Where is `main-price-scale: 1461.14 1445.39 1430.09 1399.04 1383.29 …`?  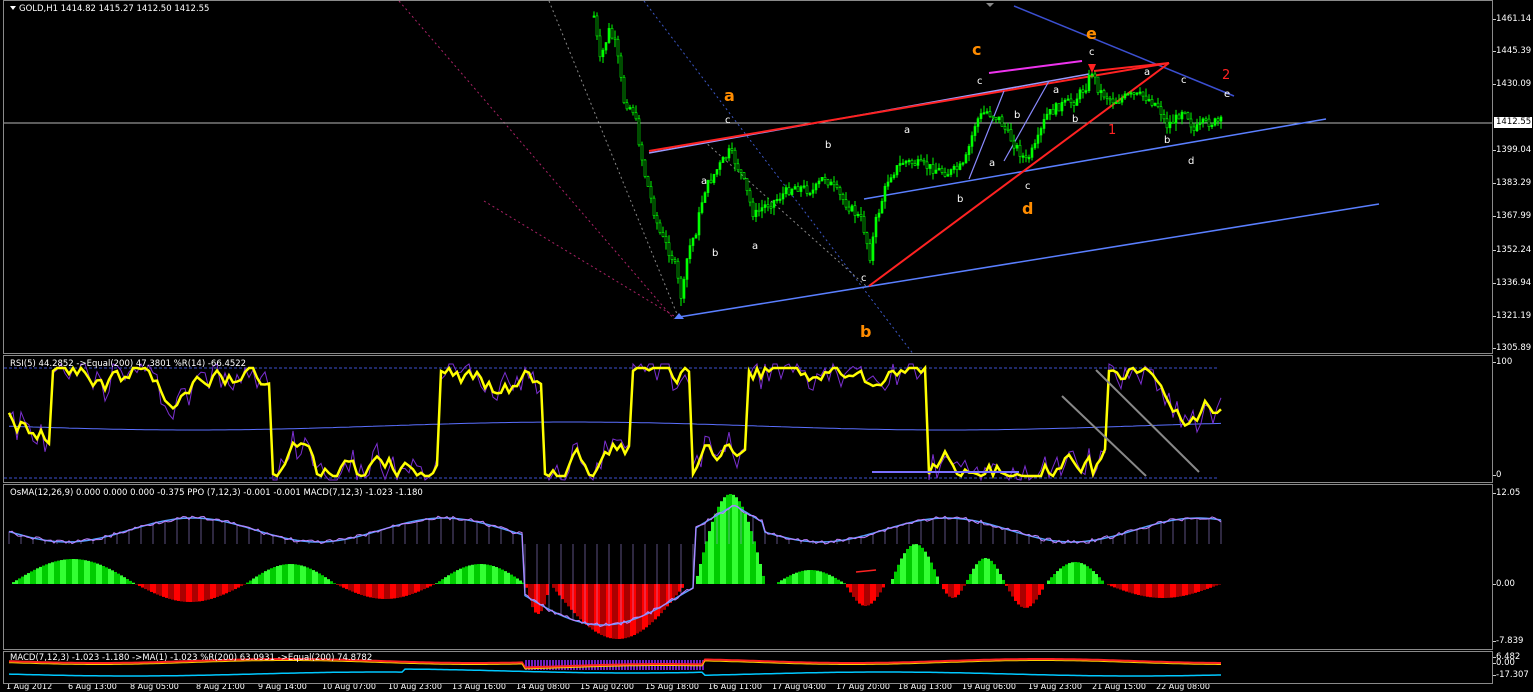
main-price-scale: 1461.14 1445.39 1430.09 1399.04 1383.29 … is located at coordinates (1512, 177).